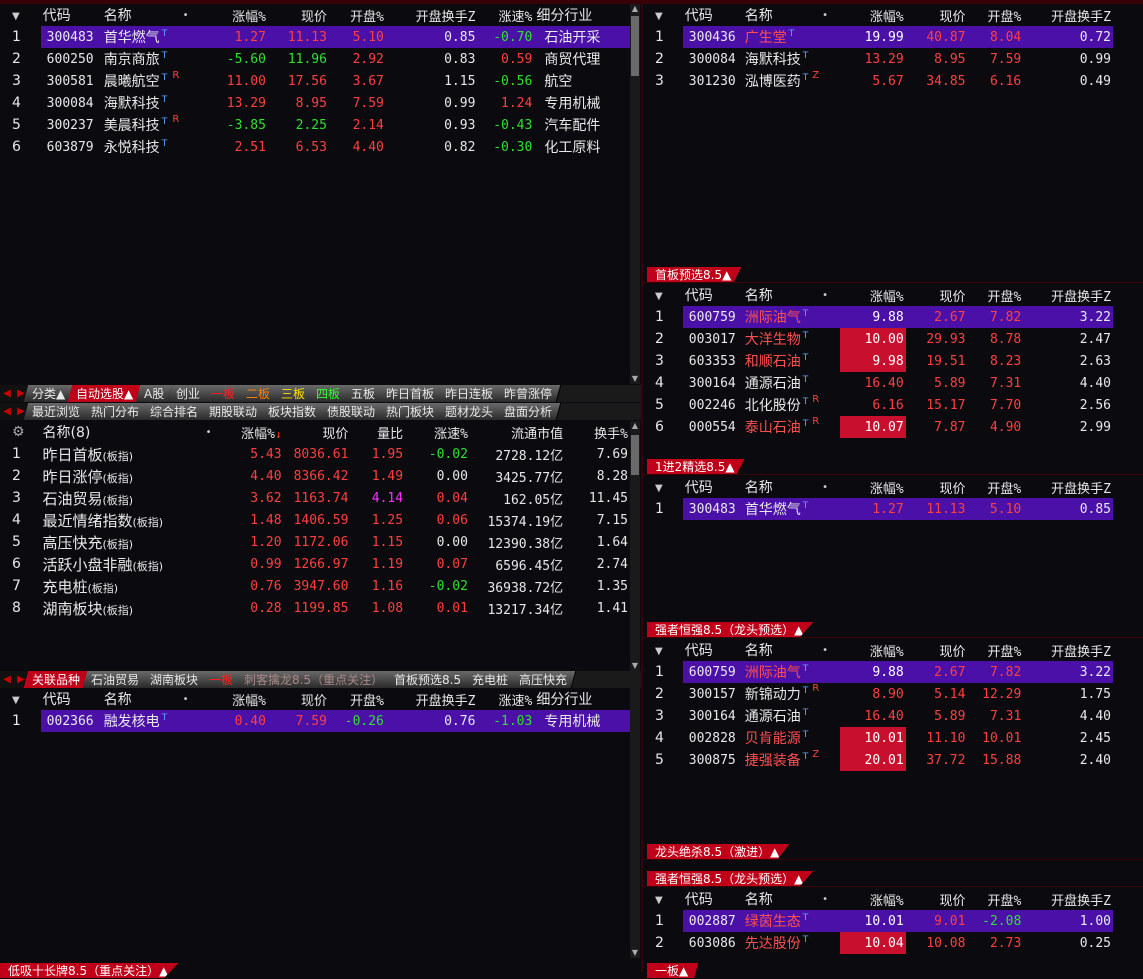 This screenshot has height=979, width=1143. What do you see at coordinates (878, 760) in the screenshot?
I see `table-row: 5 300875 捷强装备 T Z 20.01 37.72 15.88 2.40` at bounding box center [878, 760].